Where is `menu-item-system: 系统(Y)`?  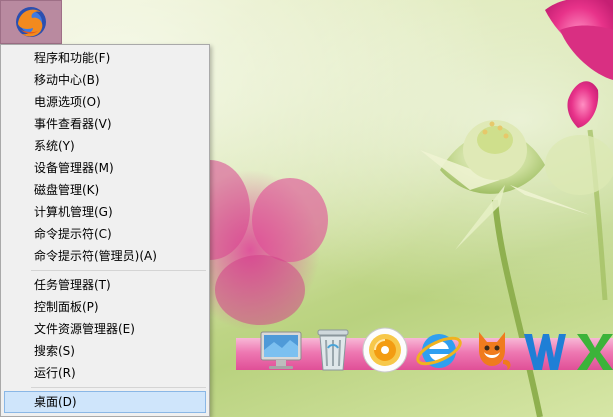
menu-item-system: 系统(Y) is located at coordinates (105, 146).